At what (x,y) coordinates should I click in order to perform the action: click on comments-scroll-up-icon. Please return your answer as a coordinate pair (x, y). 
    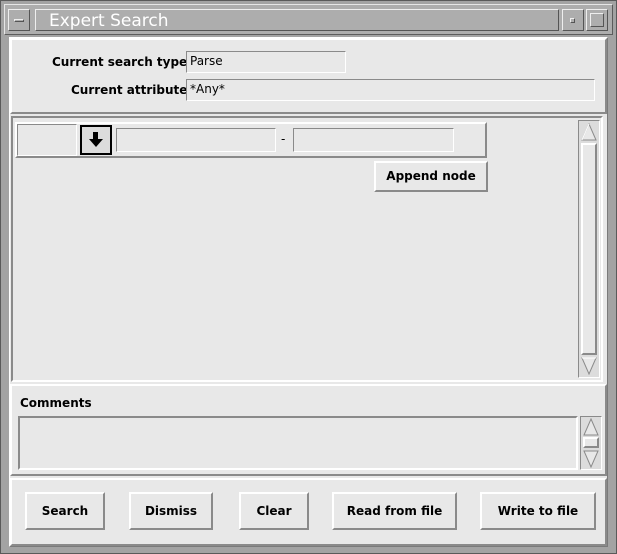
    Looking at the image, I should click on (591, 427).